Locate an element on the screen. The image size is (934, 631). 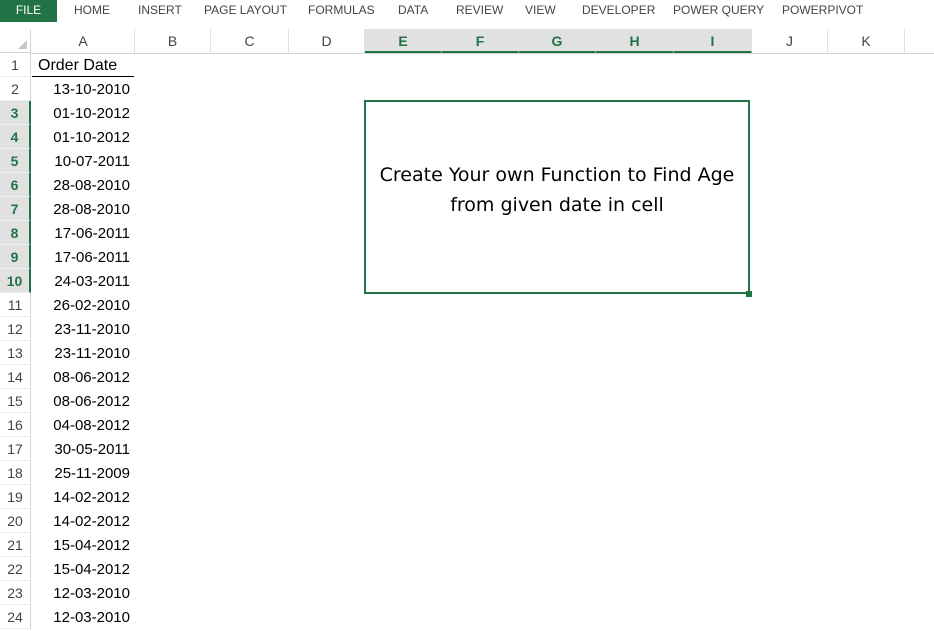
cell-a15-order-date: 08-06-2012 is located at coordinates (83, 401).